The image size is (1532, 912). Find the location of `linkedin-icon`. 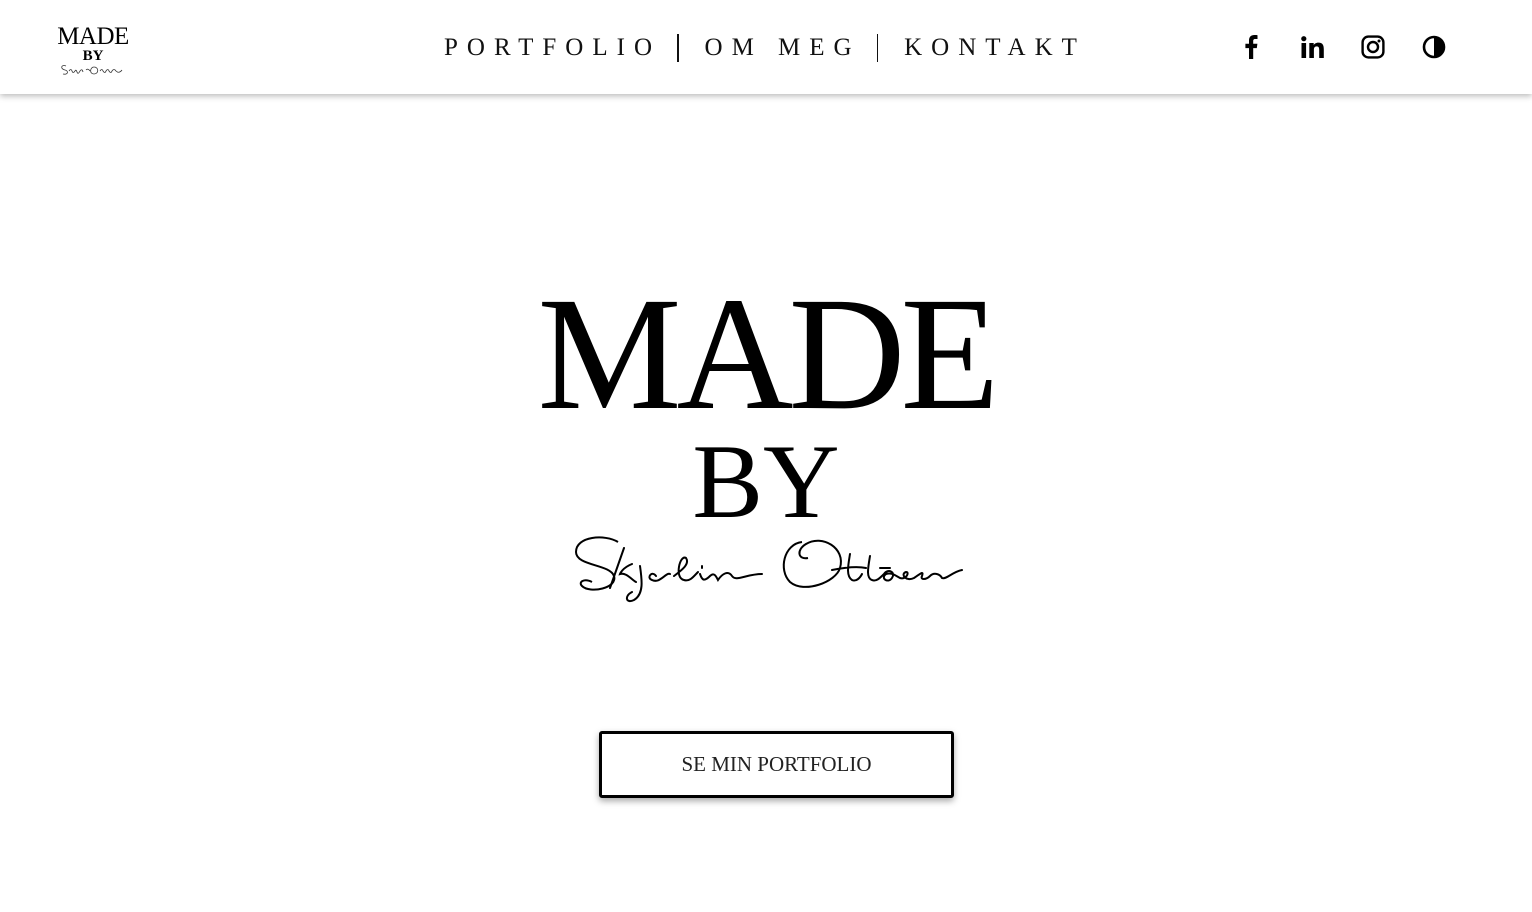

linkedin-icon is located at coordinates (1312, 47).